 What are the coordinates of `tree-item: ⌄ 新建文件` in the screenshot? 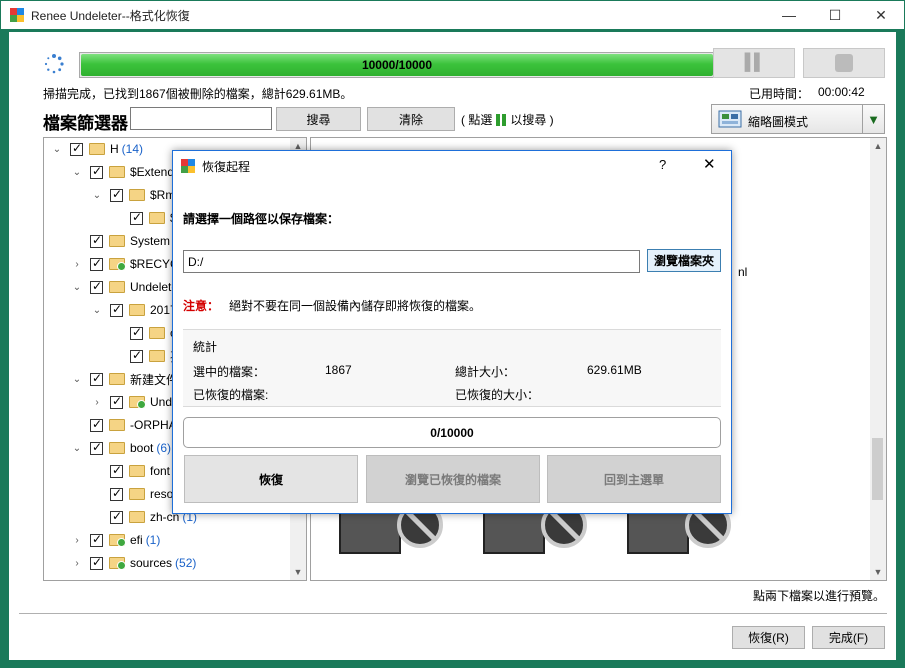 It's located at (125, 379).